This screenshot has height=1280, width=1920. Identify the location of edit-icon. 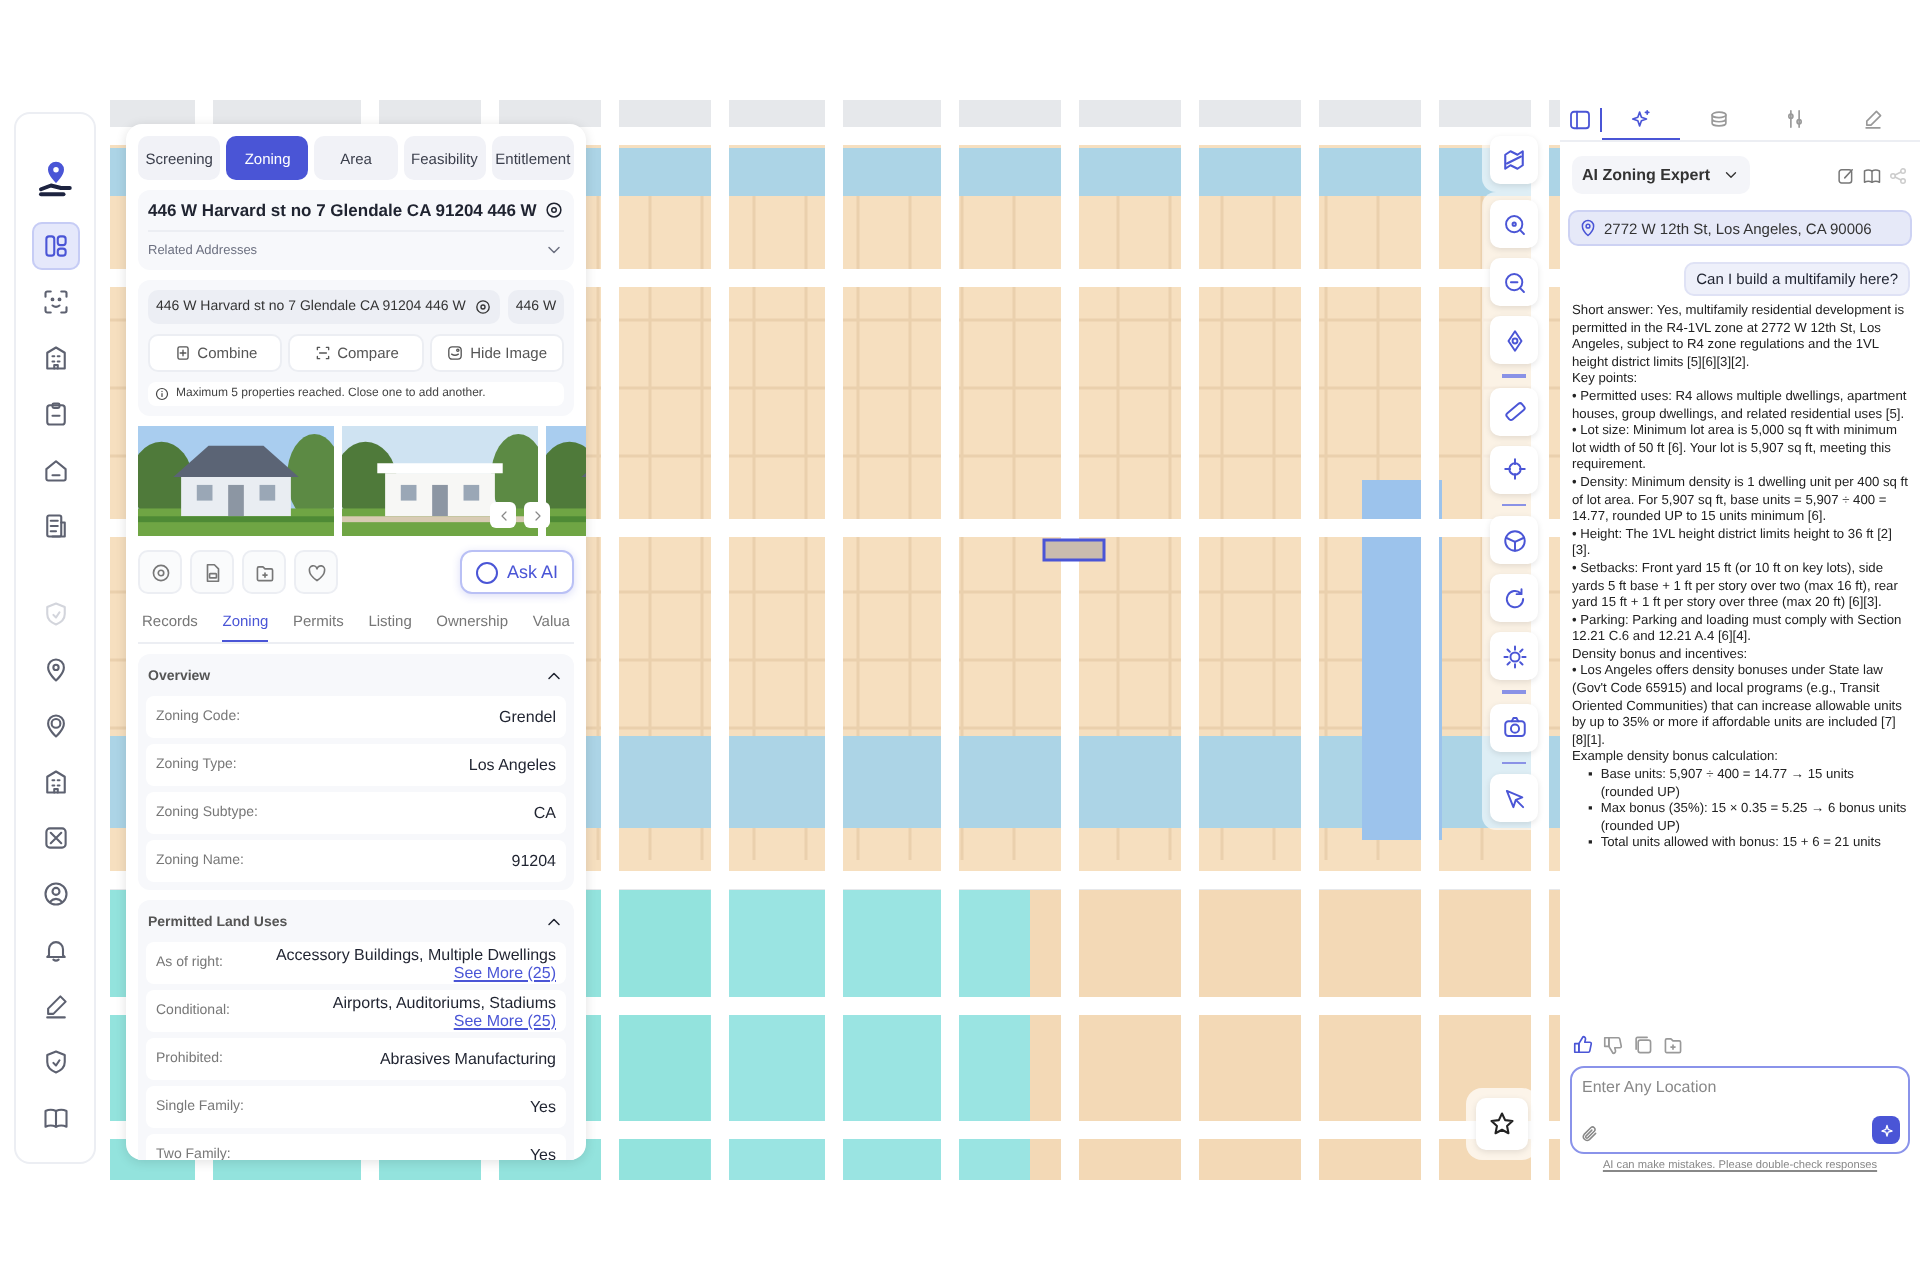
(1846, 175).